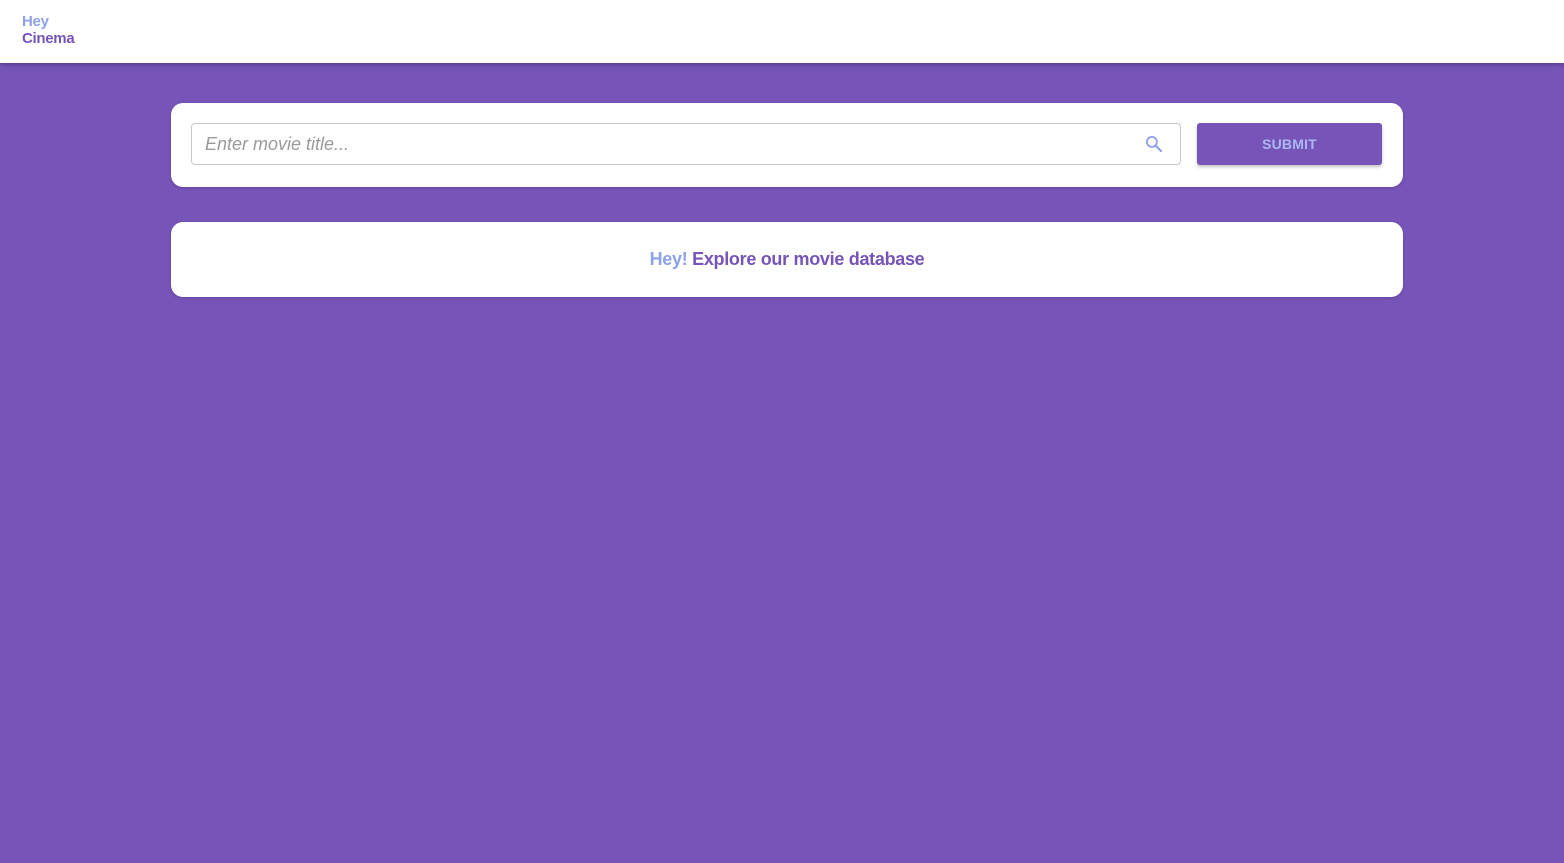 This screenshot has height=863, width=1564. What do you see at coordinates (35, 21) in the screenshot?
I see `logo-hey: Hey` at bounding box center [35, 21].